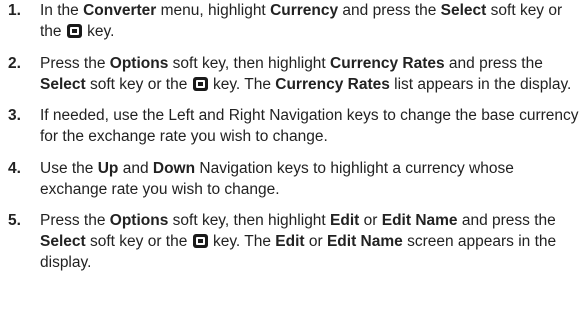 The image size is (587, 325). What do you see at coordinates (332, 84) in the screenshot?
I see `list-name-currency-rates: Currency Rates` at bounding box center [332, 84].